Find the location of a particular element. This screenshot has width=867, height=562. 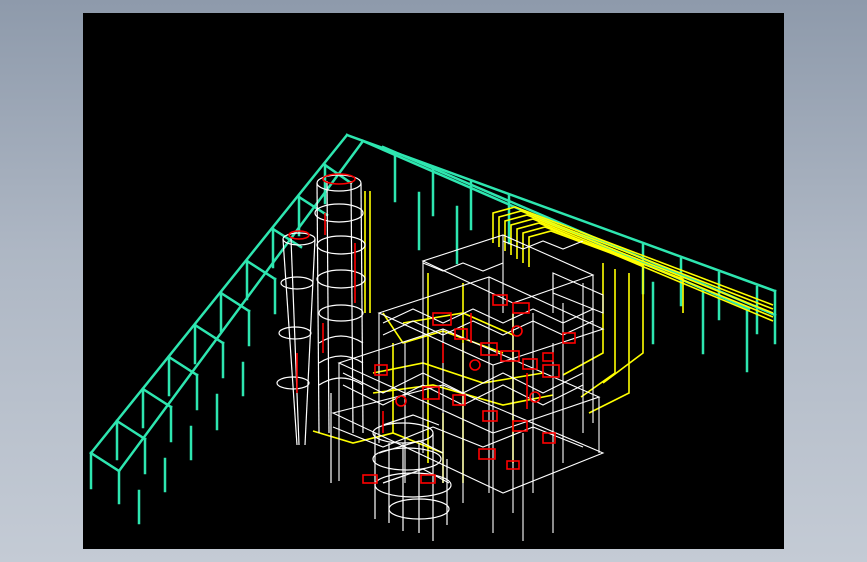

process-column is located at coordinates (321, 328).